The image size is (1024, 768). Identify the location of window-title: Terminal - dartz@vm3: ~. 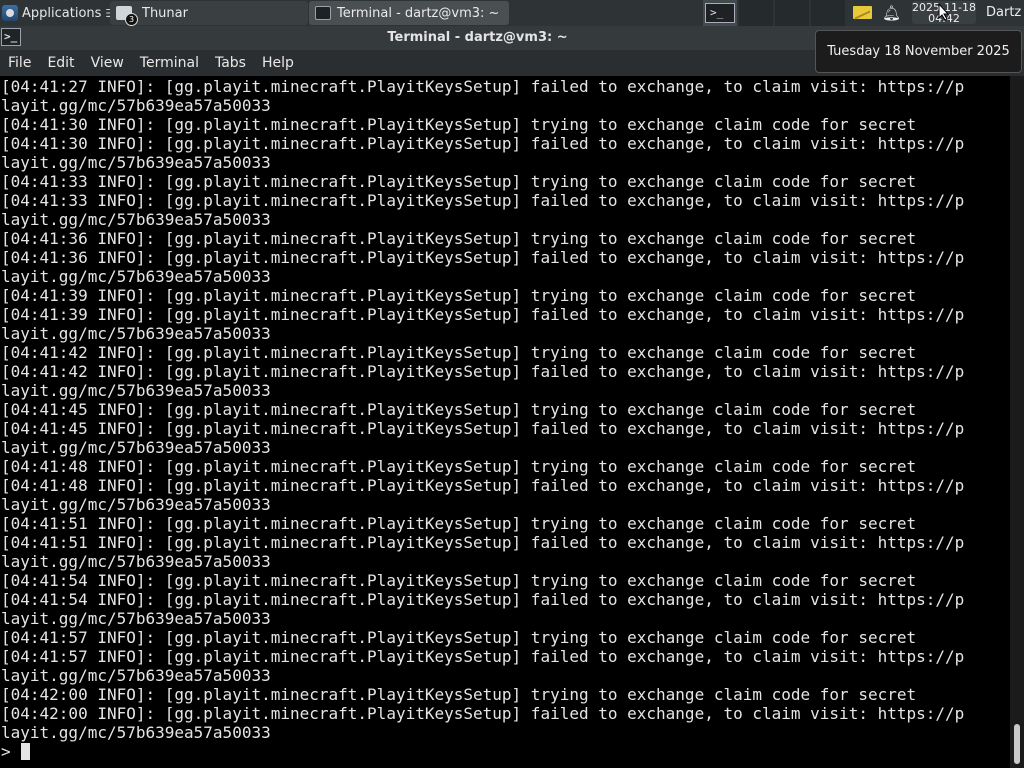
(477, 37).